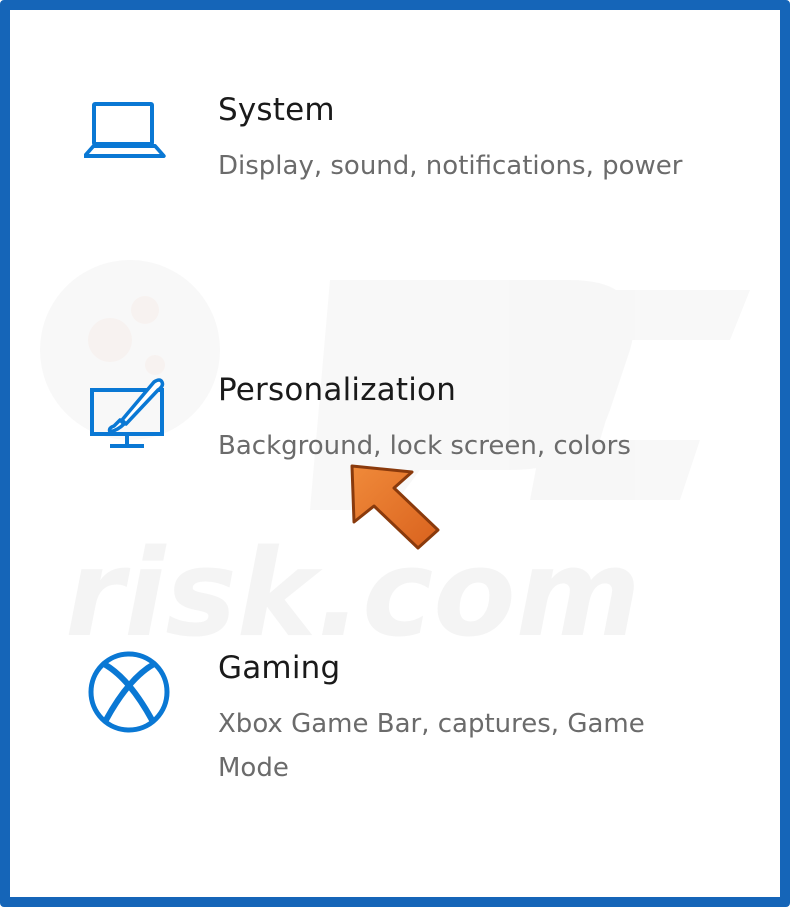 This screenshot has height=907, width=790. I want to click on svg-text: risk.com, so click(353, 594).